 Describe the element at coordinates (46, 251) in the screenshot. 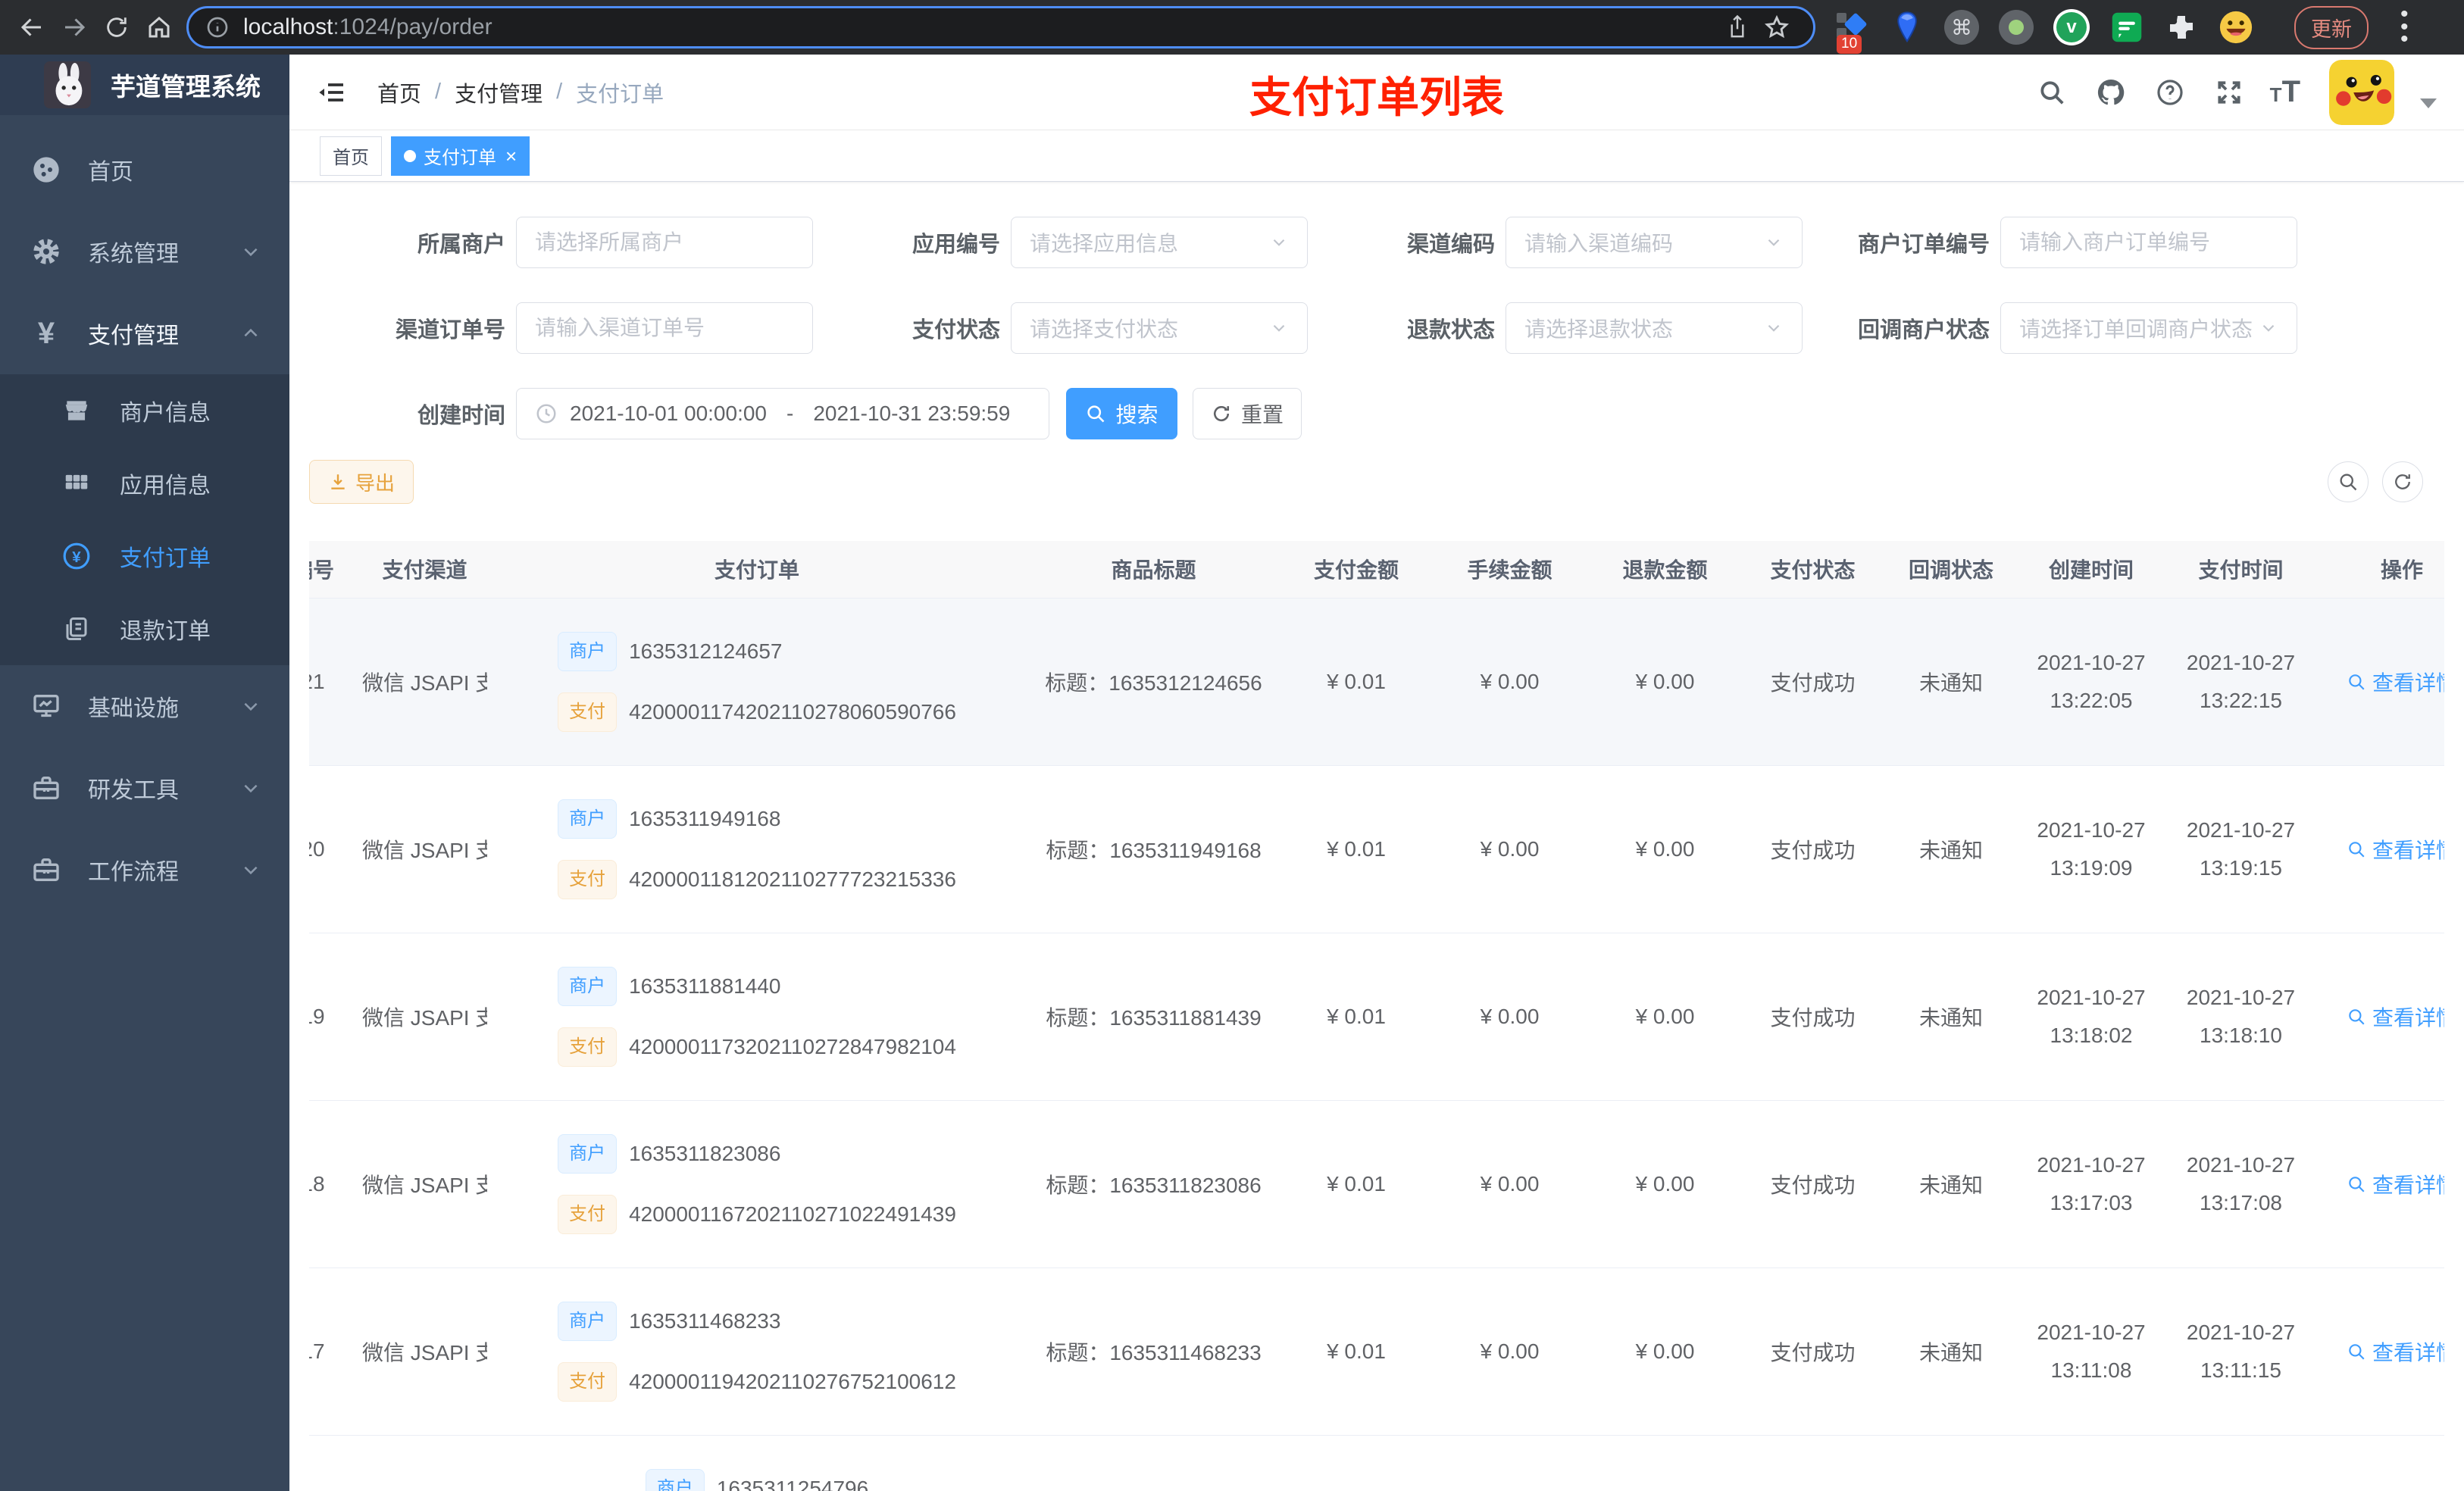

I see `gear-icon` at that location.